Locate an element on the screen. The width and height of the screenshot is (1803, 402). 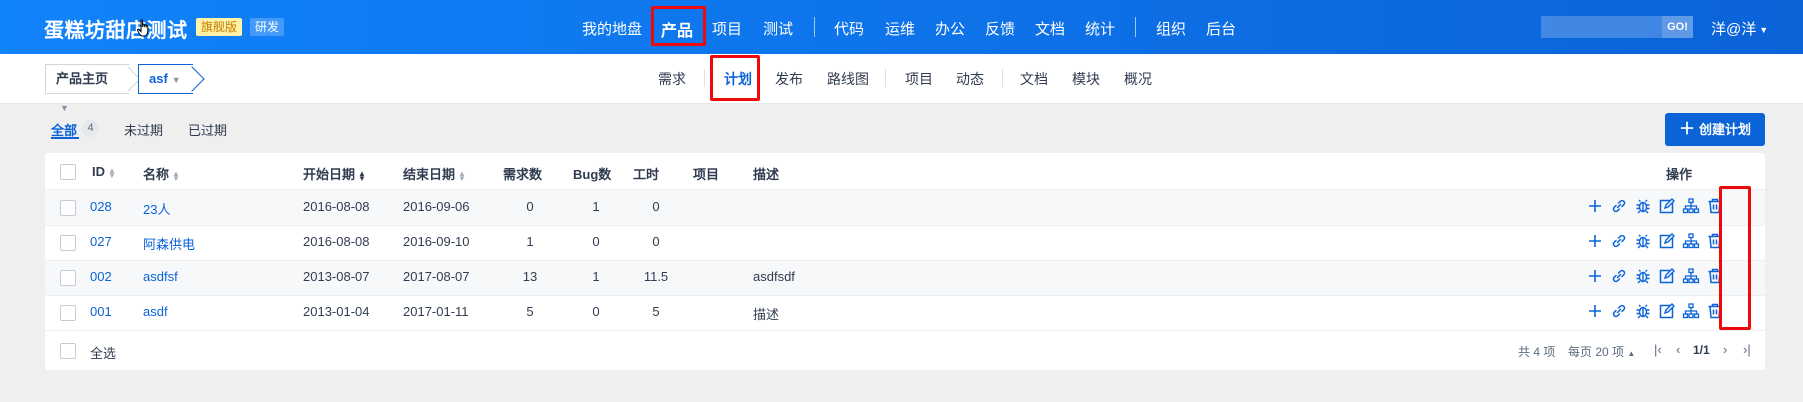
mode-badge: 研发 is located at coordinates (267, 27).